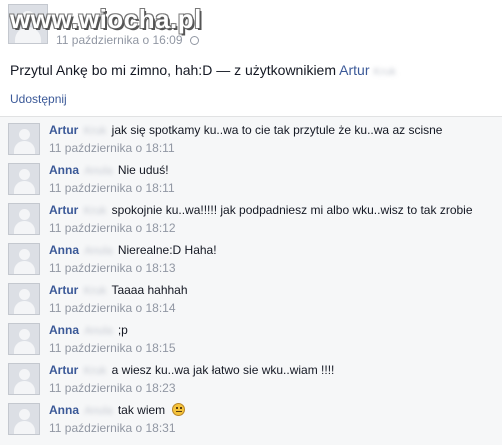  I want to click on tagged-user-surname-blurred: Kruk, so click(384, 72).